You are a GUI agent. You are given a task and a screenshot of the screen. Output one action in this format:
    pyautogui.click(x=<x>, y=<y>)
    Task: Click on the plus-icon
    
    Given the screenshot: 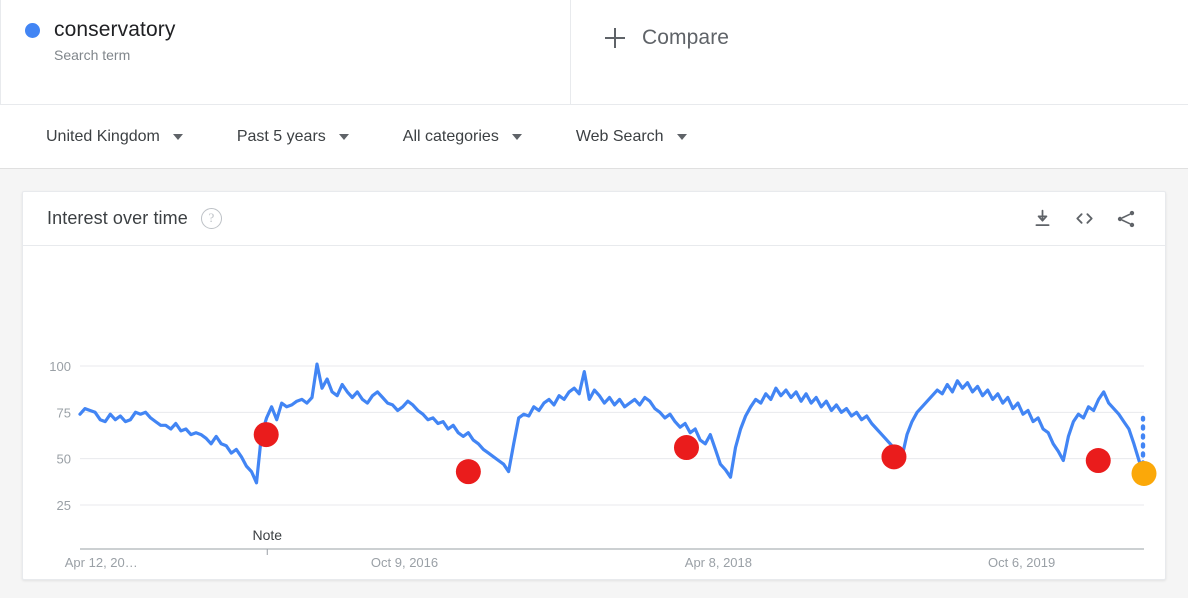 What is the action you would take?
    pyautogui.click(x=615, y=38)
    